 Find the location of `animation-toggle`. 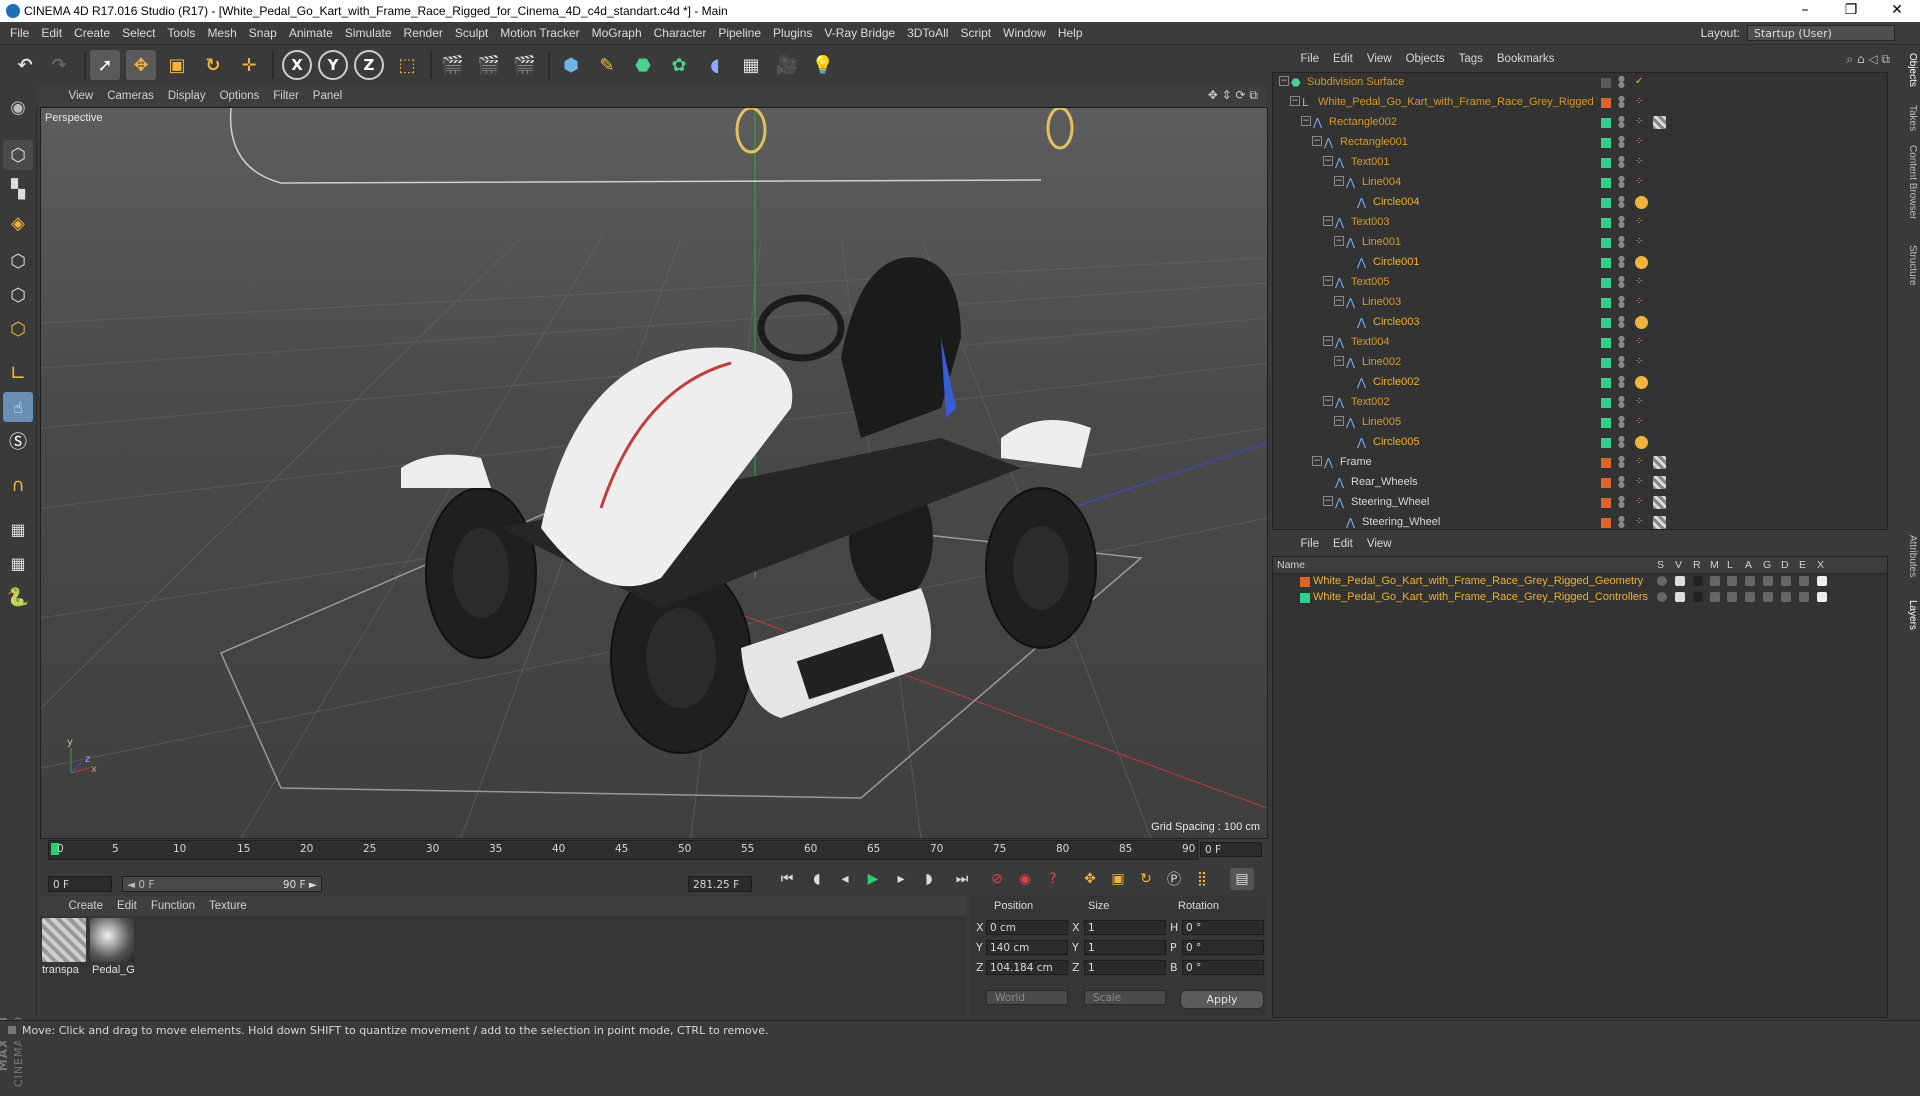

animation-toggle is located at coordinates (1750, 581).